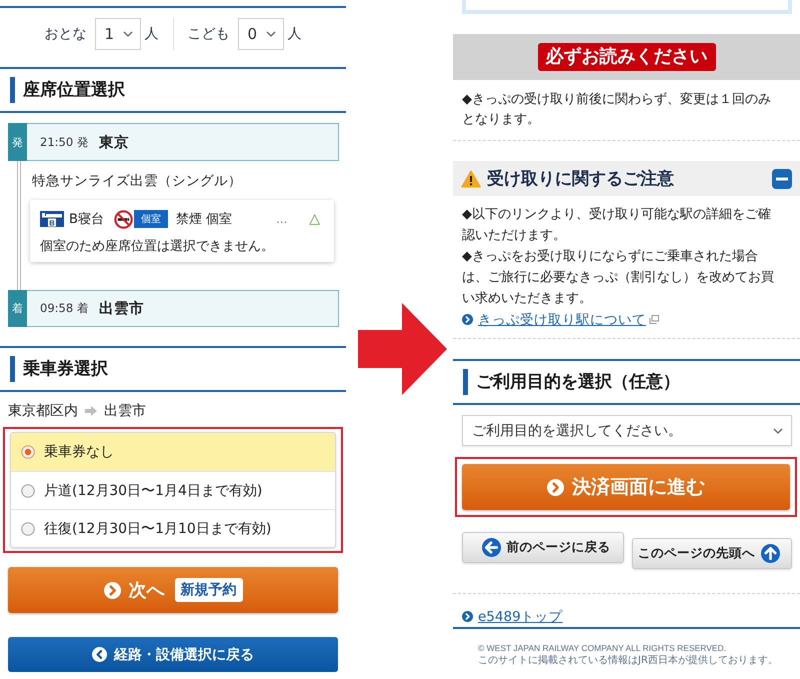  Describe the element at coordinates (654, 319) in the screenshot. I see `external-link-icon` at that location.